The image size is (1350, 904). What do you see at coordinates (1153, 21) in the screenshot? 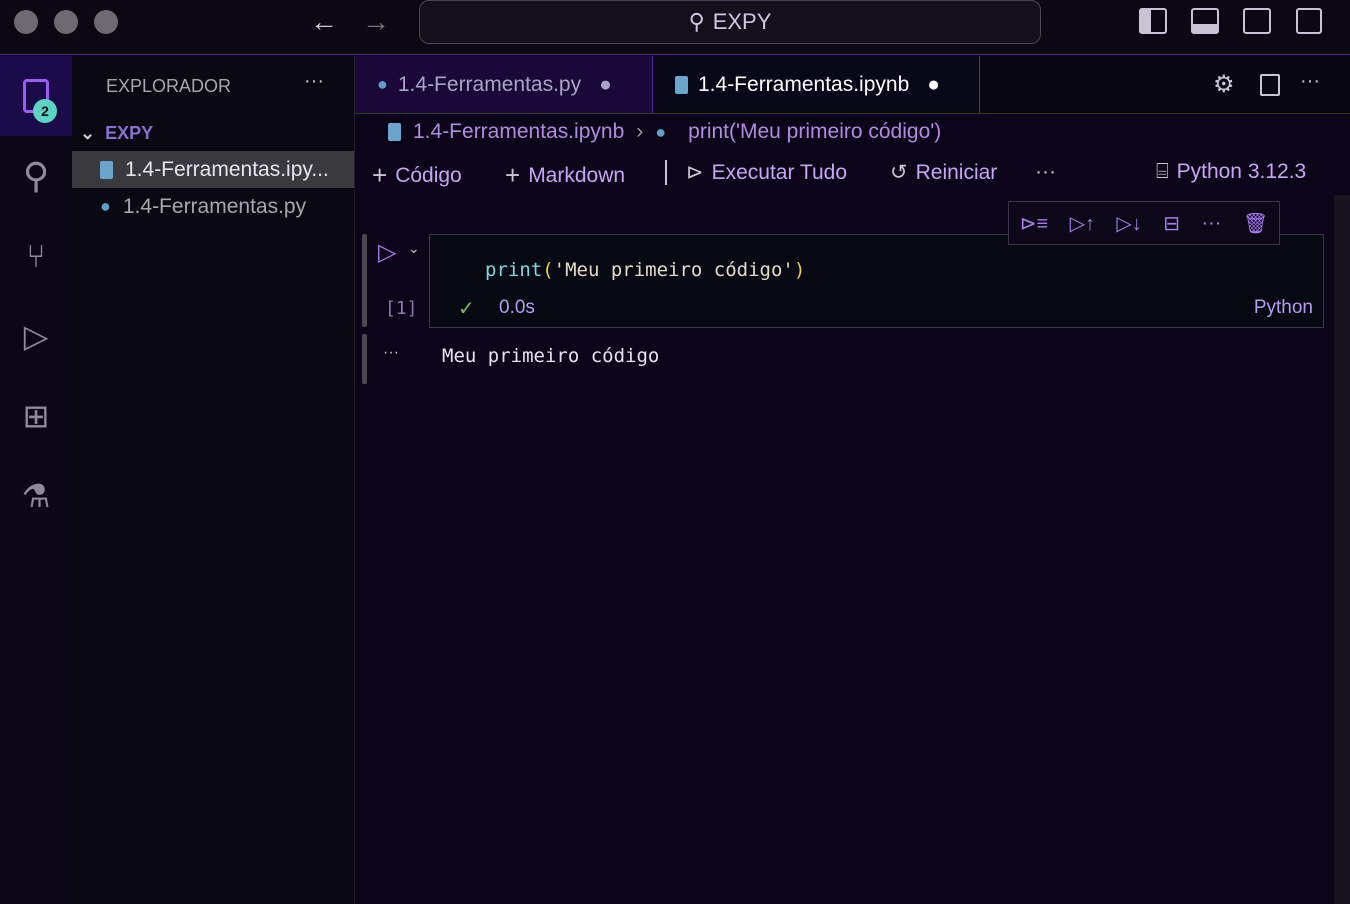
I see `toggle-primary-sidebar-icon` at bounding box center [1153, 21].